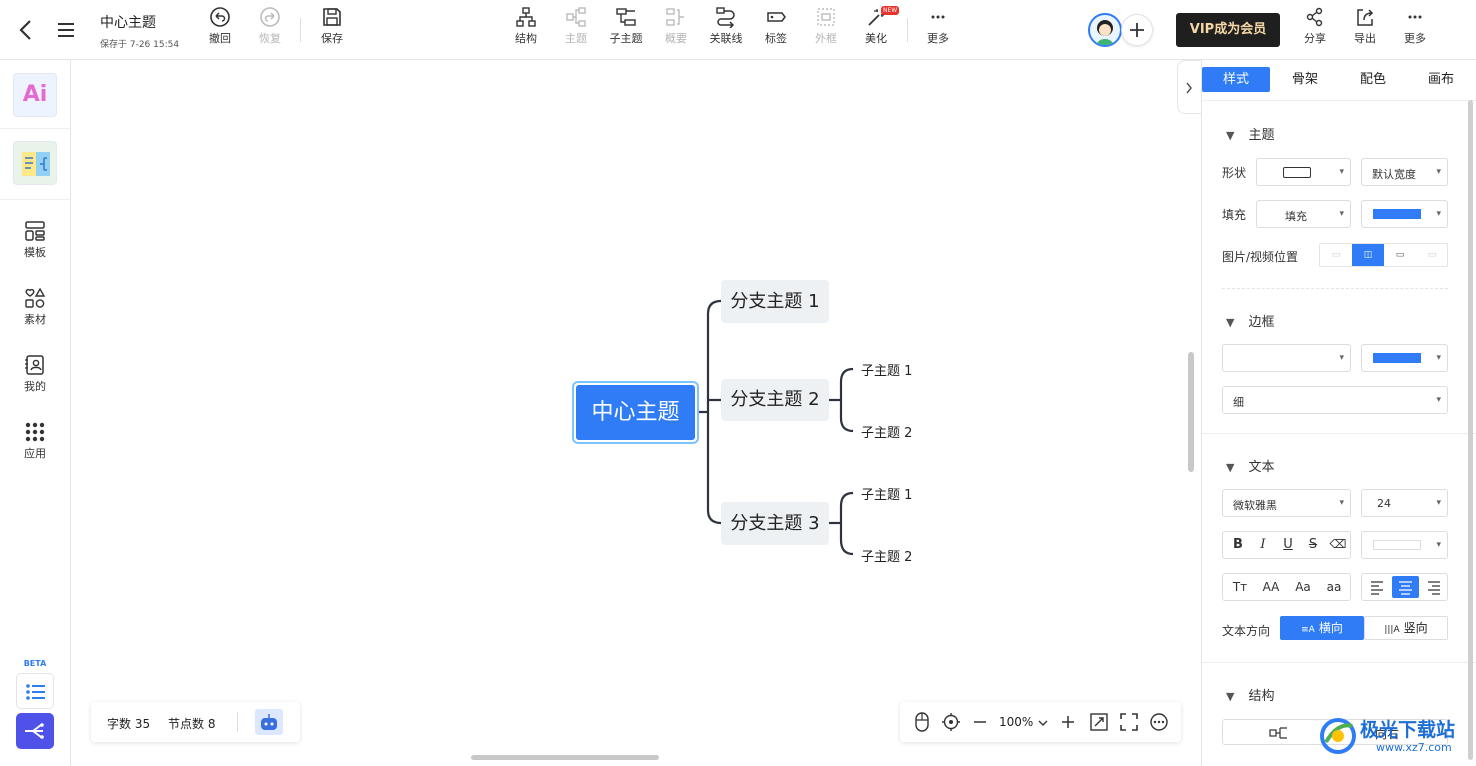 The height and width of the screenshot is (766, 1476). I want to click on avatar, so click(1105, 30).